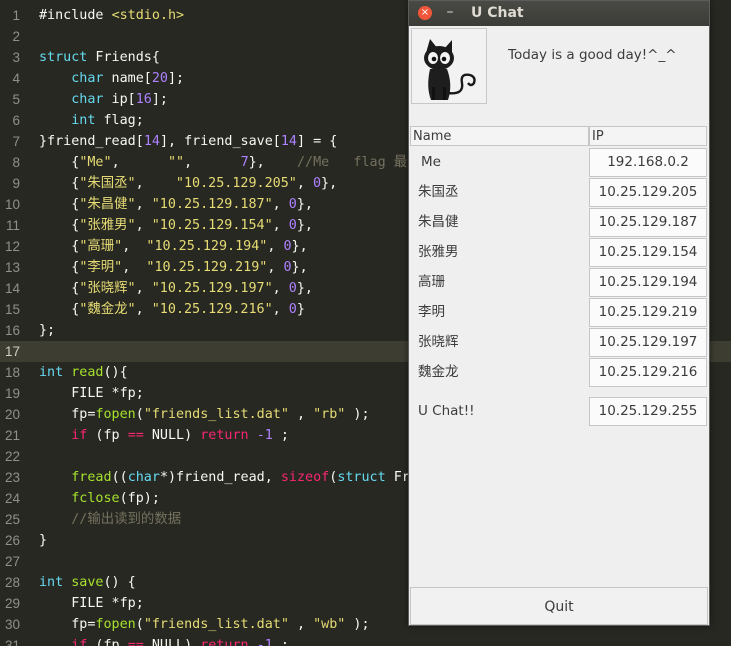  What do you see at coordinates (317, 141) in the screenshot?
I see `code-token: ] = {` at bounding box center [317, 141].